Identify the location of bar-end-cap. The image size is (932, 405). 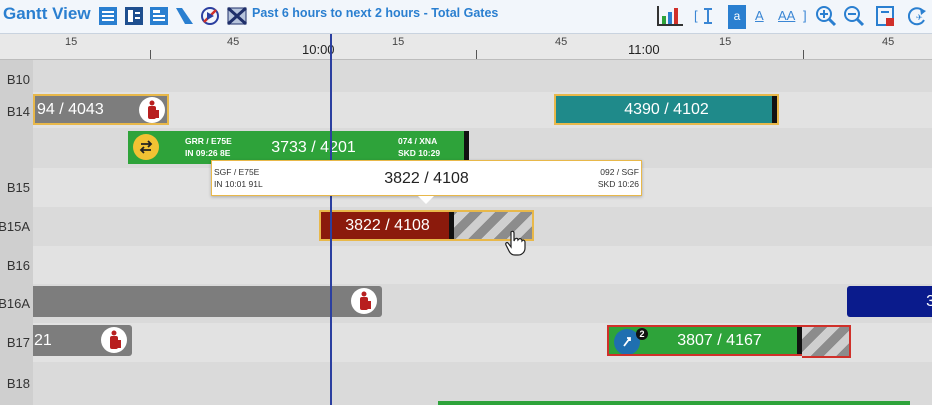
(774, 109).